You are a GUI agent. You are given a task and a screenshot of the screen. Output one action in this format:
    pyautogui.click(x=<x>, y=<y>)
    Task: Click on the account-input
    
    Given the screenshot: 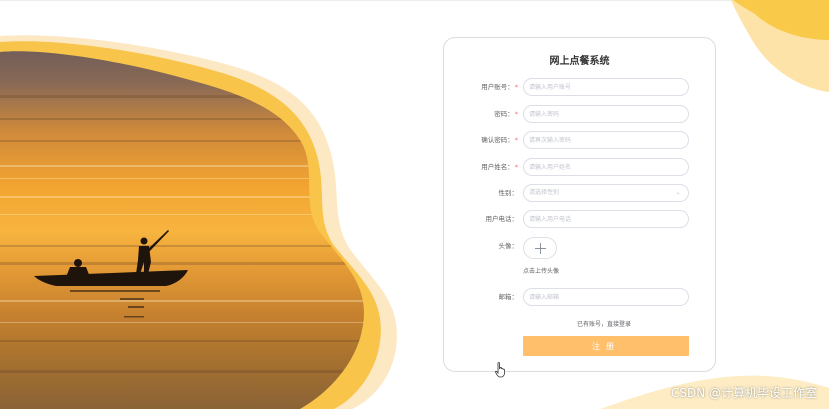 What is the action you would take?
    pyautogui.click(x=606, y=87)
    